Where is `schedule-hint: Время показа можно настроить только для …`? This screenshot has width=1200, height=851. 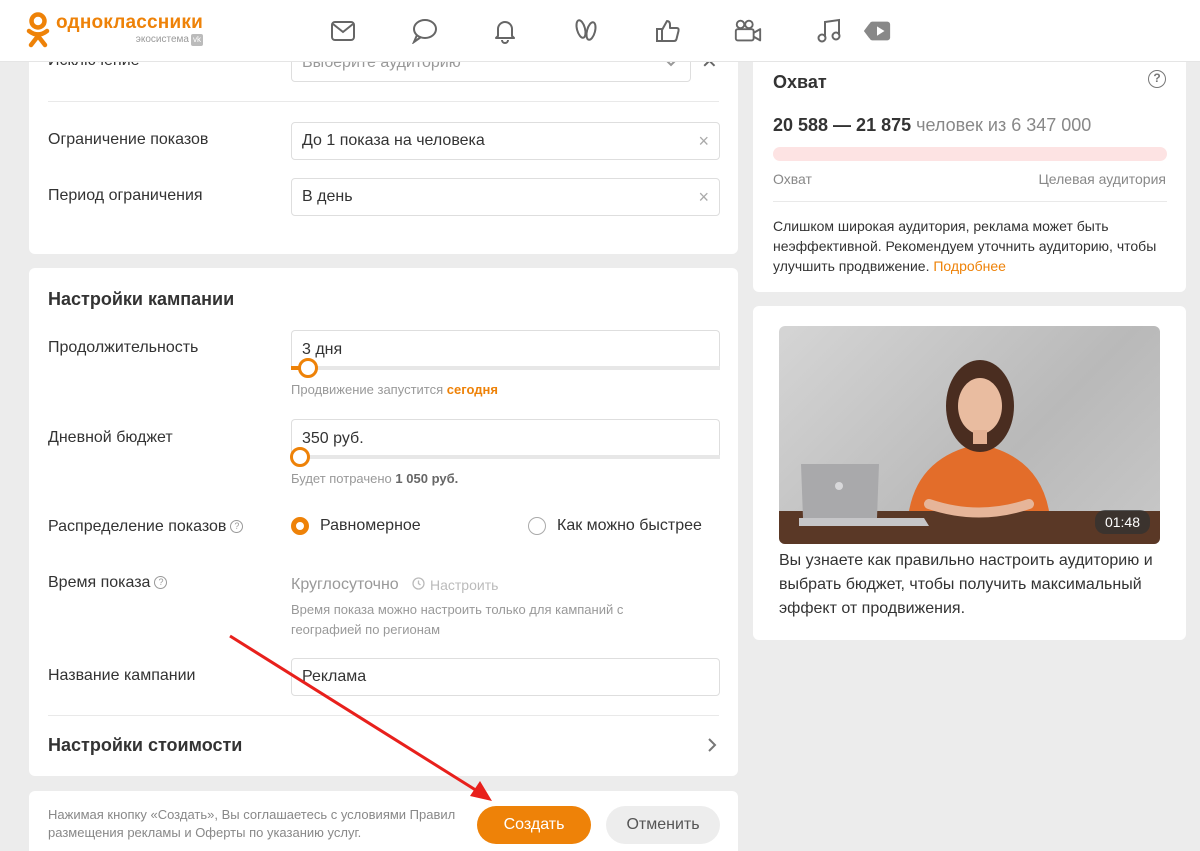 schedule-hint: Время показа можно настроить только для … is located at coordinates (457, 619).